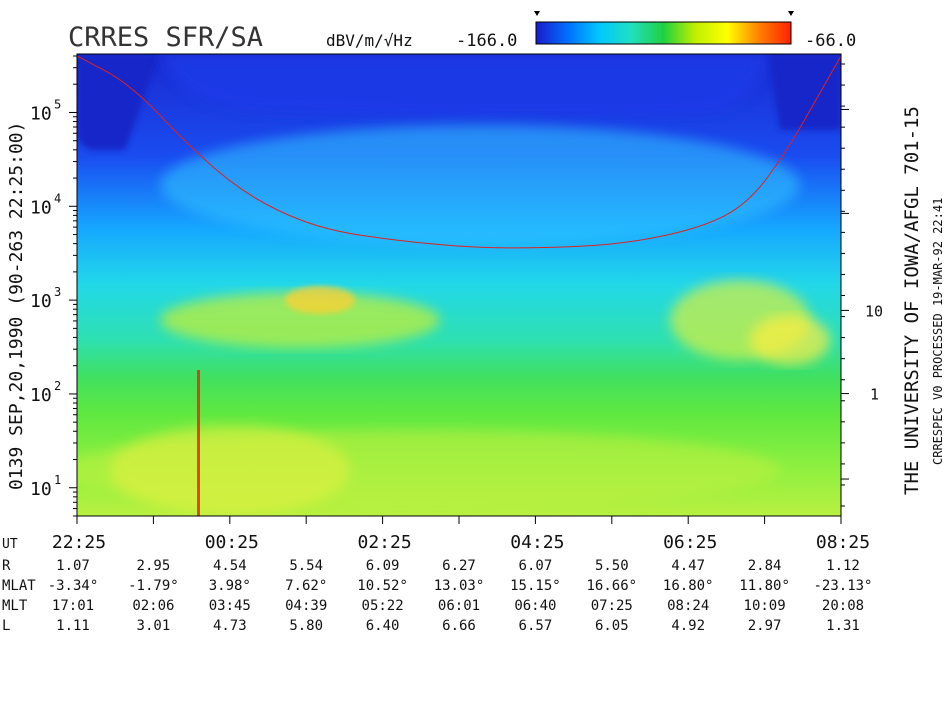 The image size is (945, 720). Describe the element at coordinates (791, 13) in the screenshot. I see `colorbar-max-marker` at that location.